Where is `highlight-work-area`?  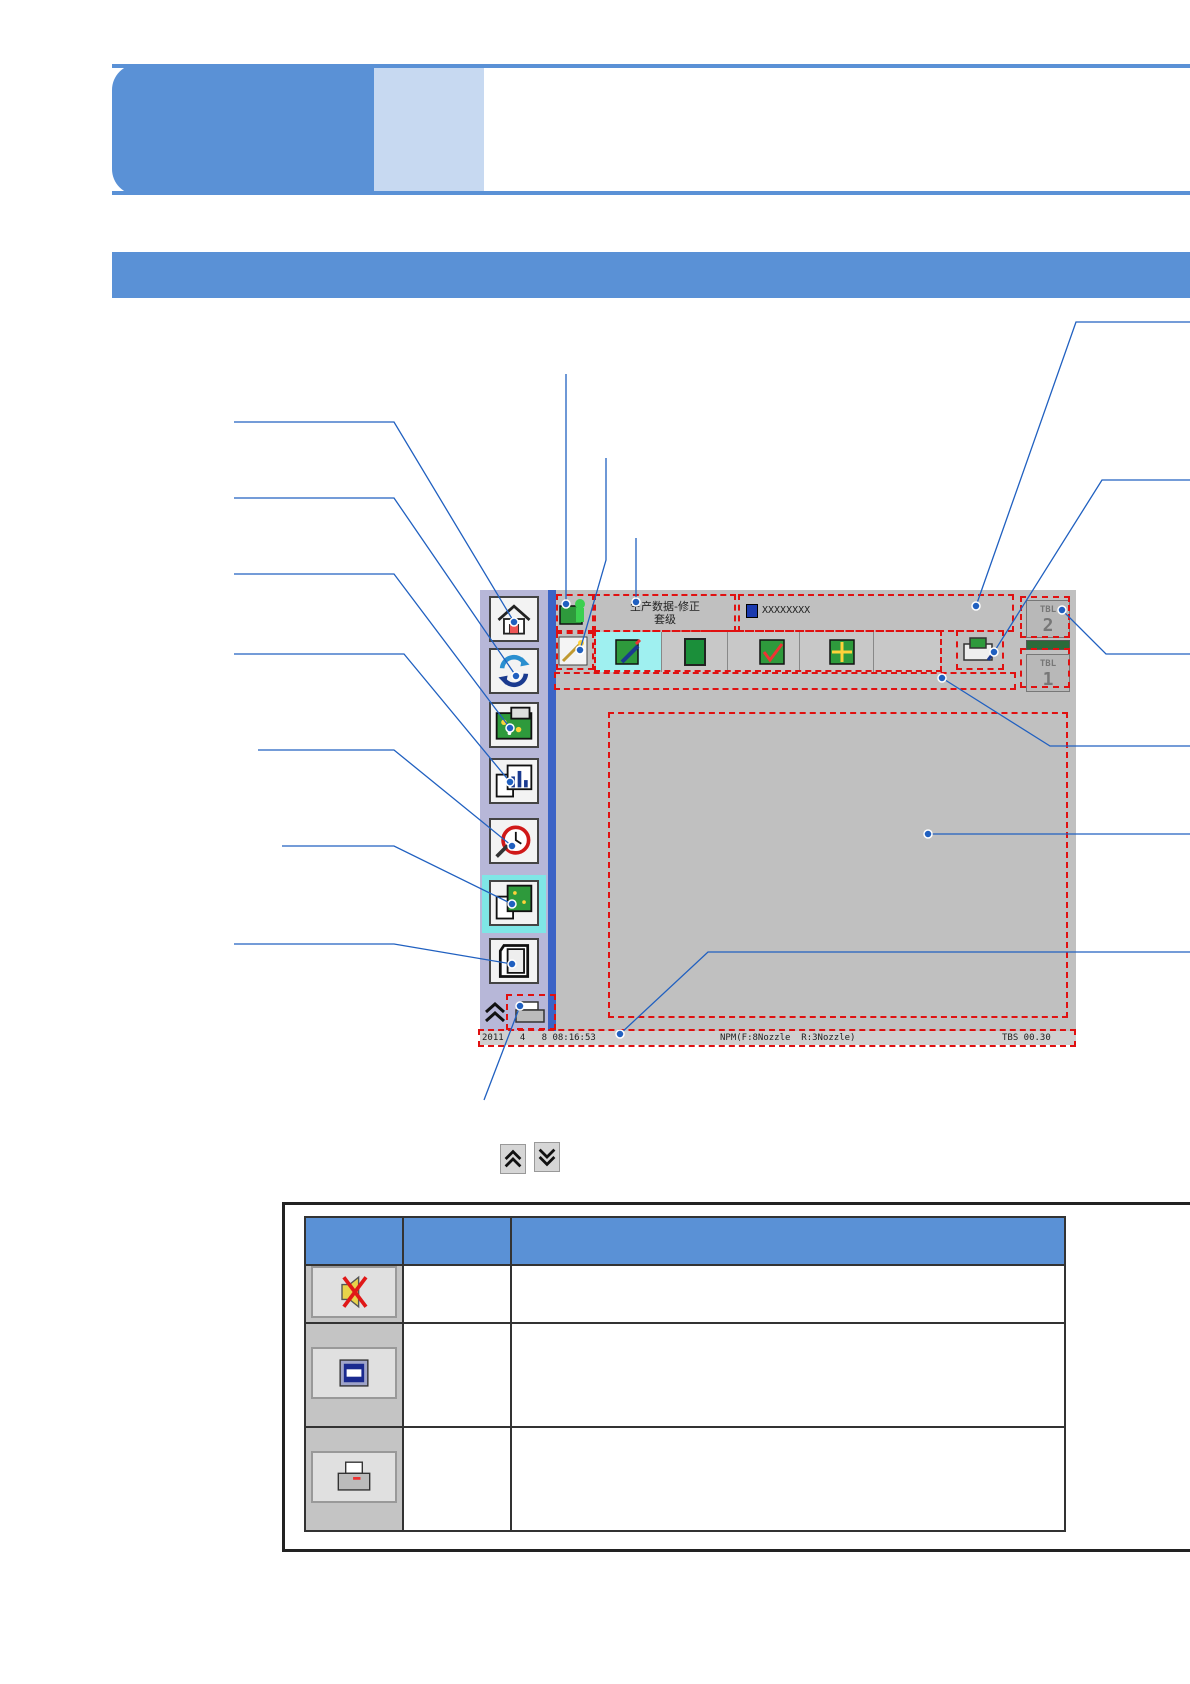 highlight-work-area is located at coordinates (838, 865).